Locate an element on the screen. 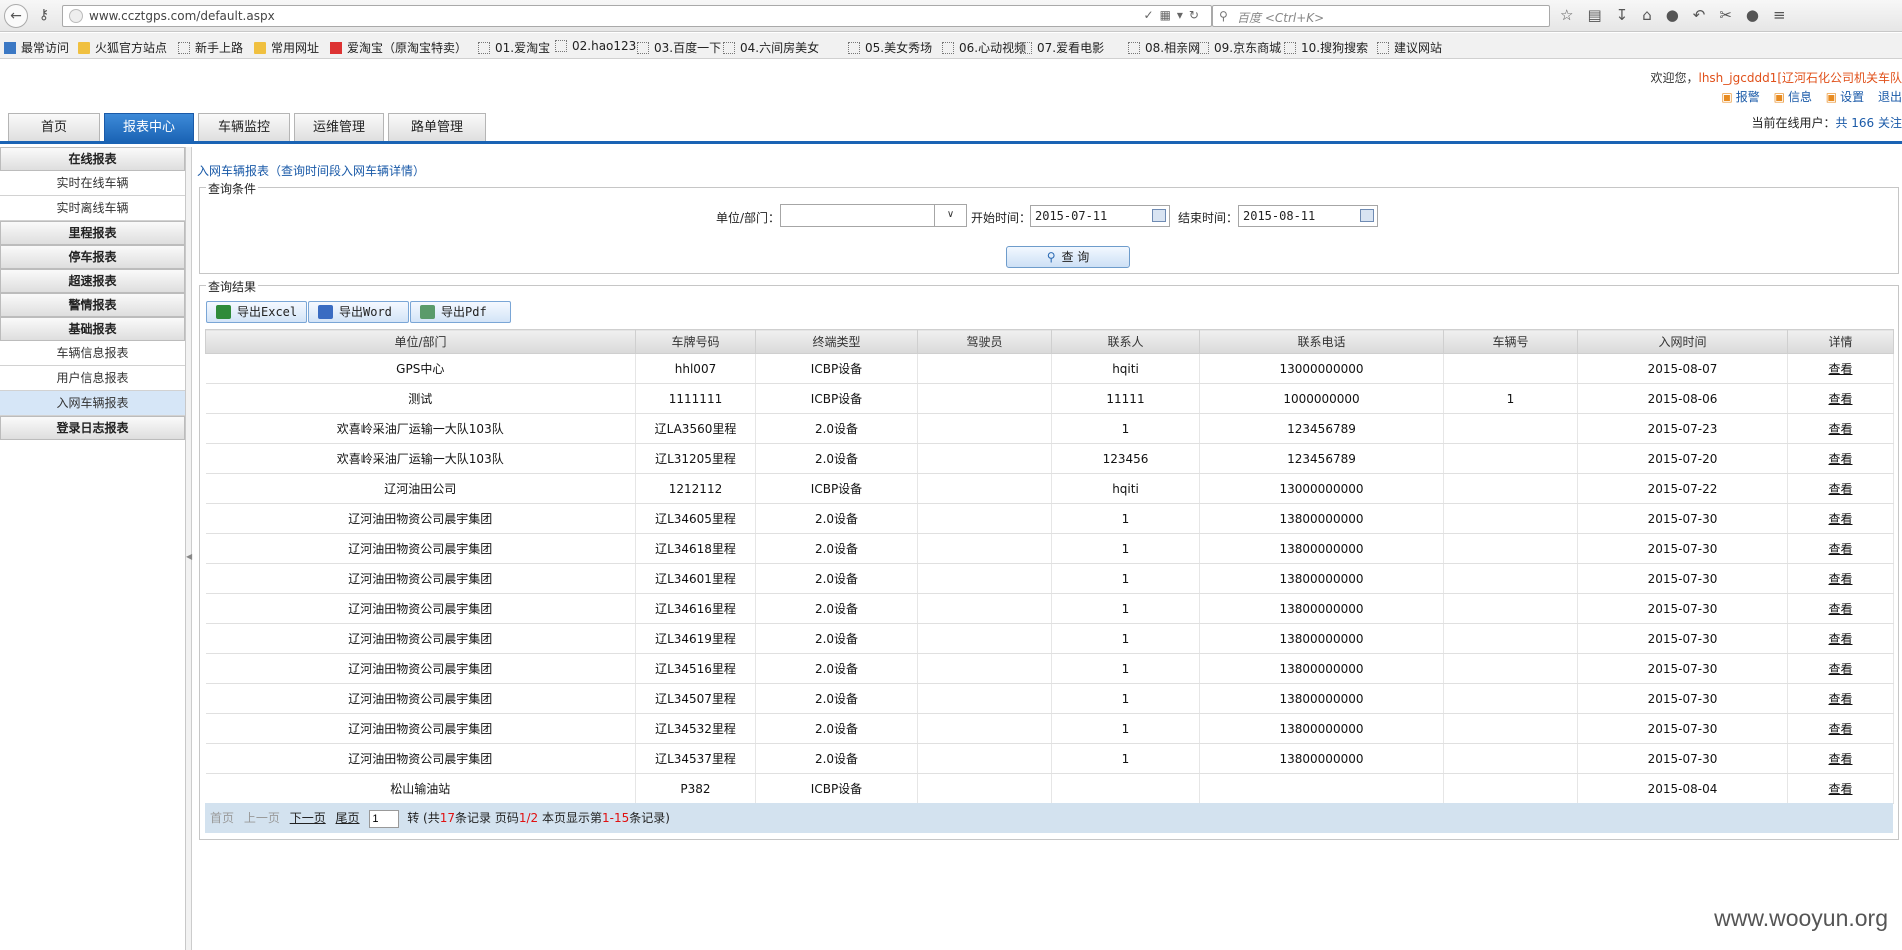 The image size is (1902, 950). bookmark-item: 06.心动视频 is located at coordinates (984, 47).